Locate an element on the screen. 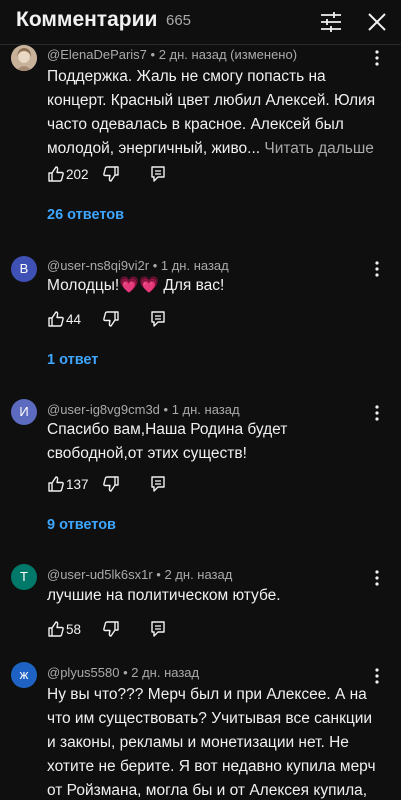 Image resolution: width=401 pixels, height=800 pixels. comment-actions: 137 is located at coordinates (112, 485).